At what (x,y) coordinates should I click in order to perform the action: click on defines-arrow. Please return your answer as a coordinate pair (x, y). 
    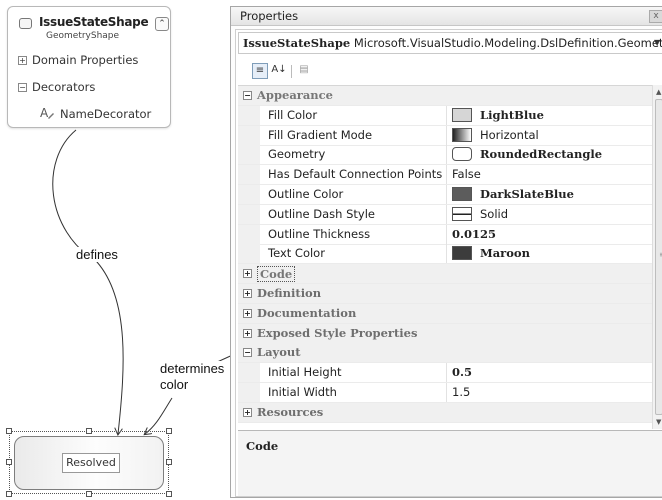
    Looking at the image, I should click on (88, 281).